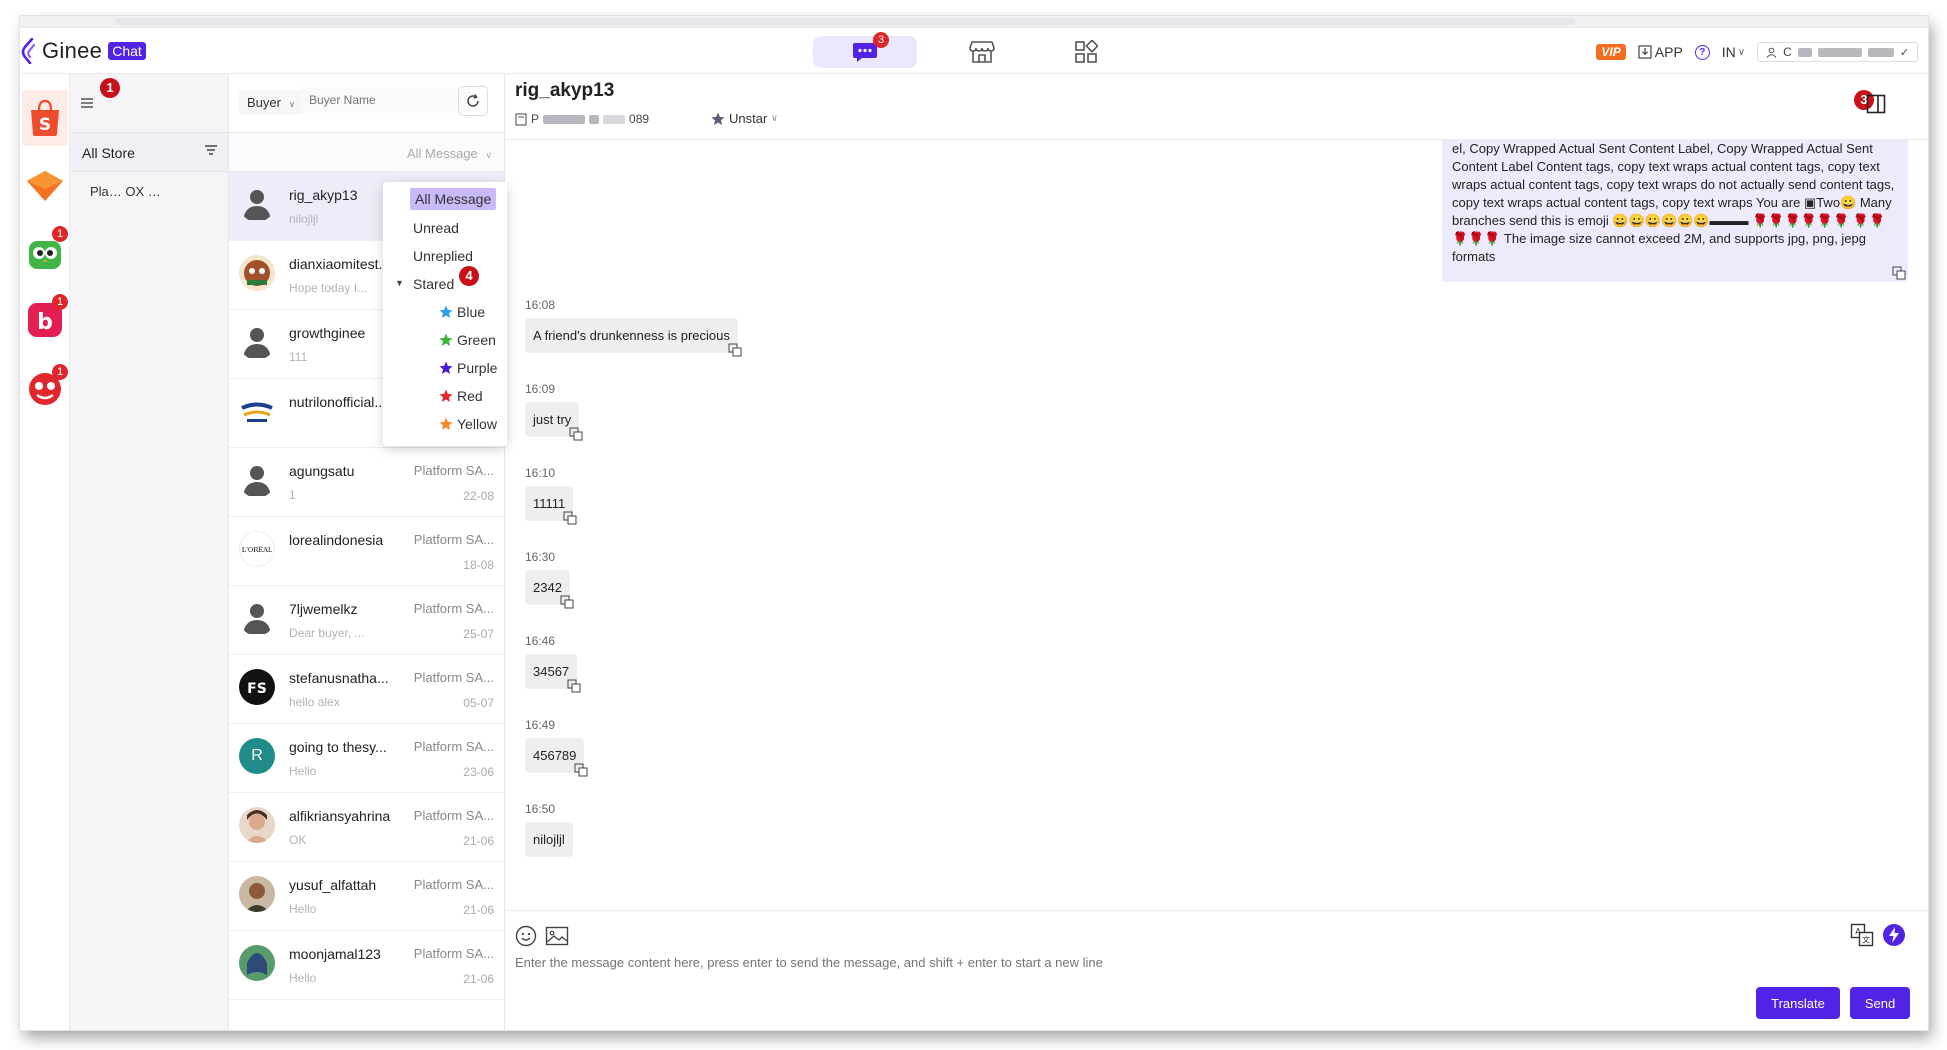 The height and width of the screenshot is (1050, 1947). Describe the element at coordinates (386, 100) in the screenshot. I see `buyer-name-search-input` at that location.